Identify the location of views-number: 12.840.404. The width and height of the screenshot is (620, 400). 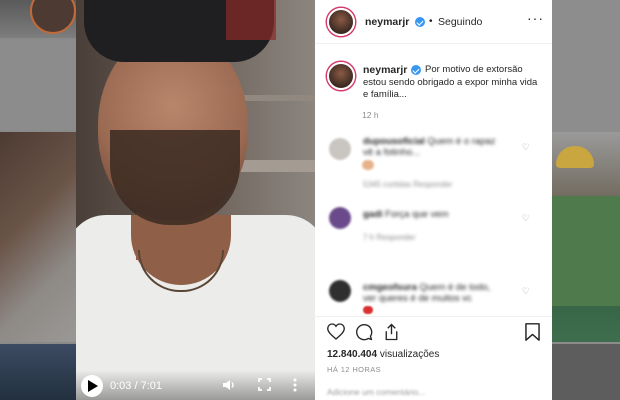
(352, 354).